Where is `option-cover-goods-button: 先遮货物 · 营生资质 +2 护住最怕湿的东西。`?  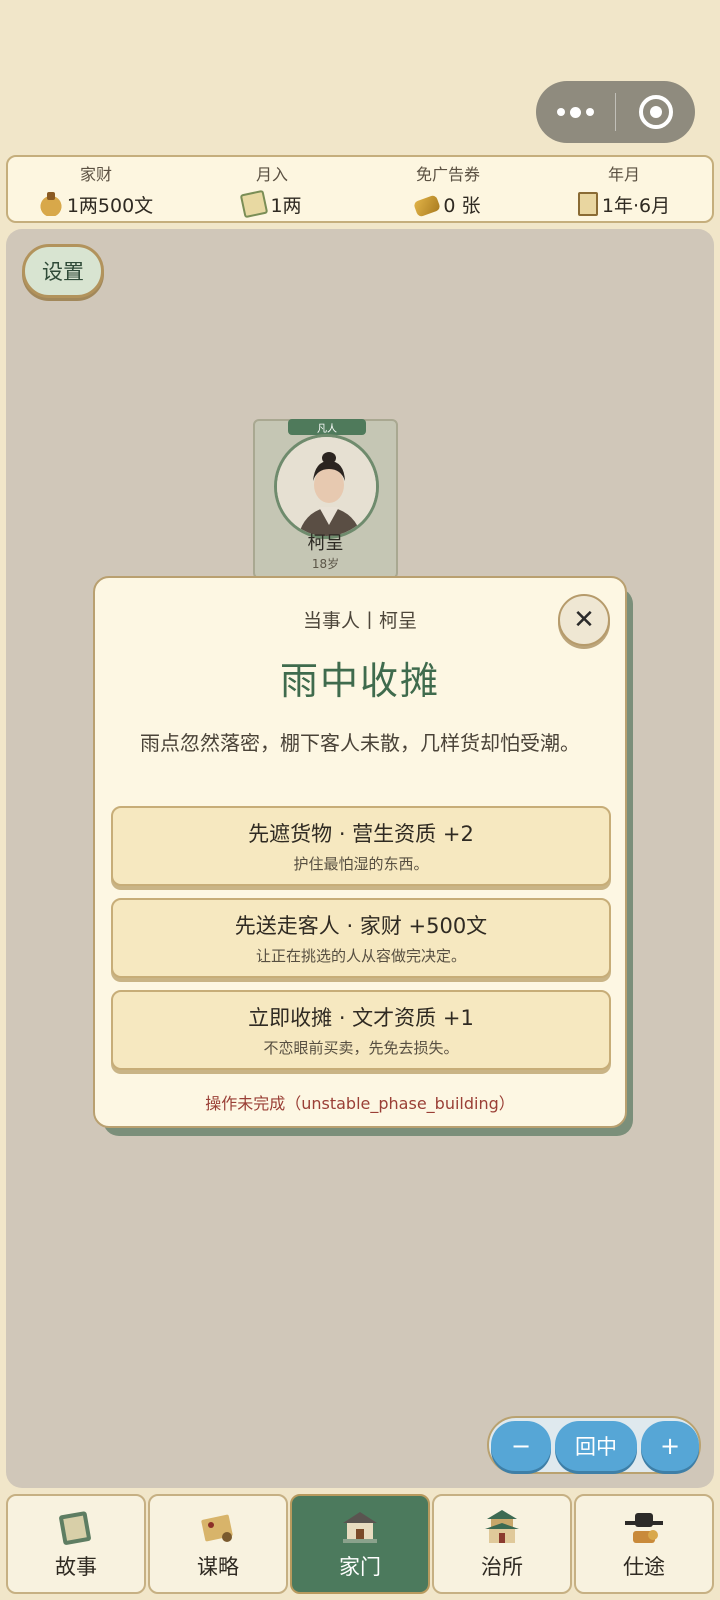
option-cover-goods-button: 先遮货物 · 营生资质 +2 护住最怕湿的东西。 is located at coordinates (361, 846).